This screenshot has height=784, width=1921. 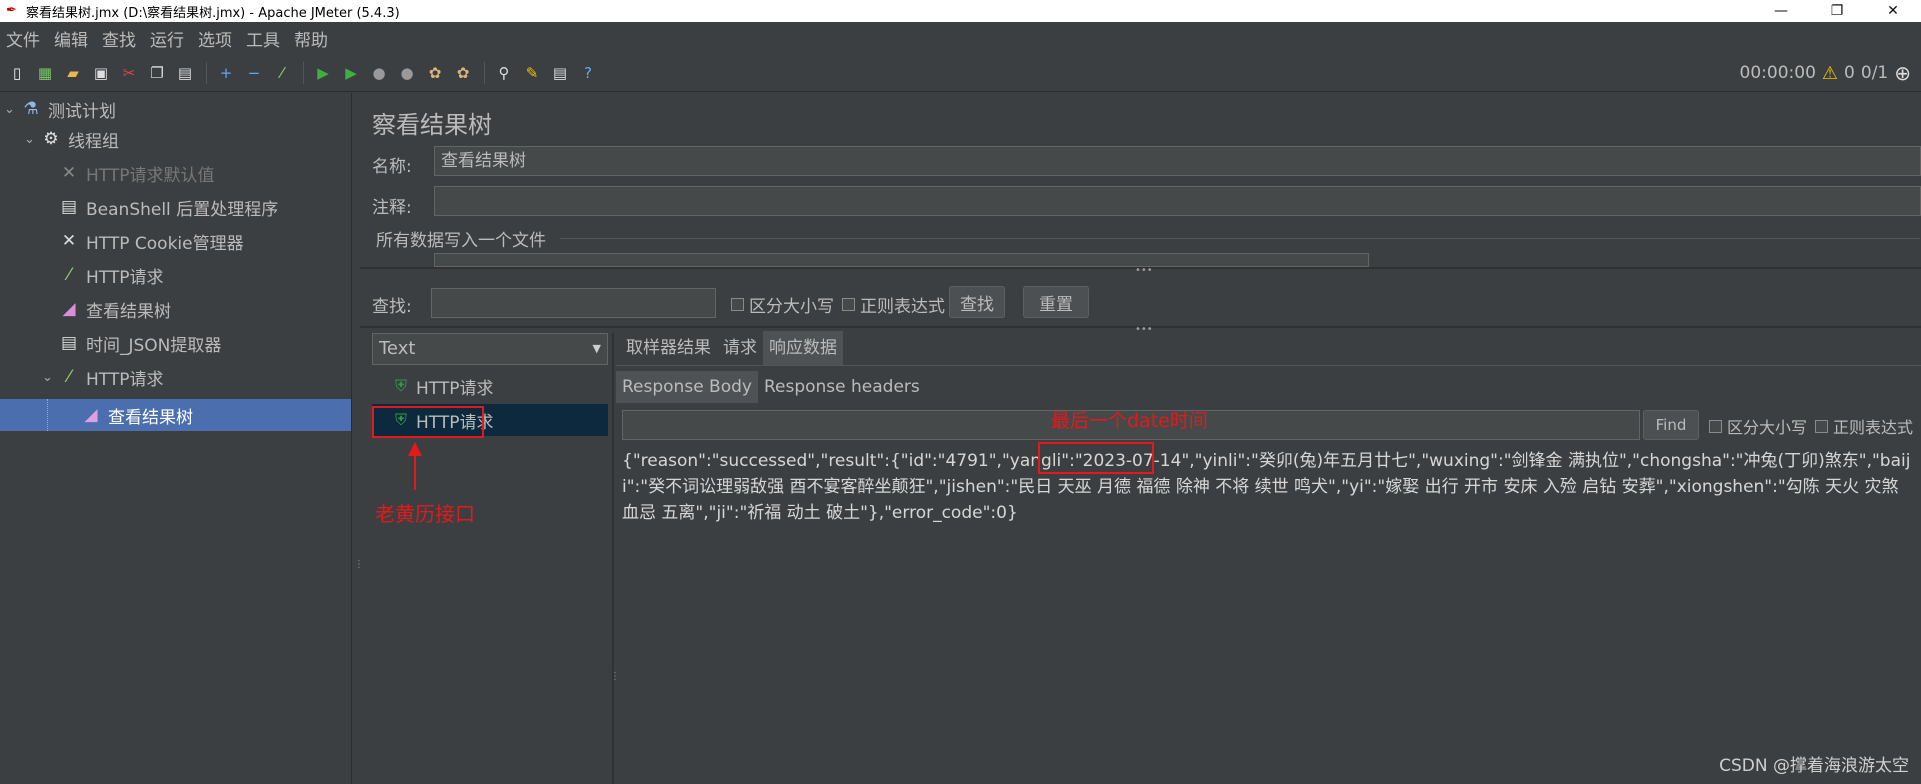 What do you see at coordinates (1177, 201) in the screenshot?
I see `comment-field` at bounding box center [1177, 201].